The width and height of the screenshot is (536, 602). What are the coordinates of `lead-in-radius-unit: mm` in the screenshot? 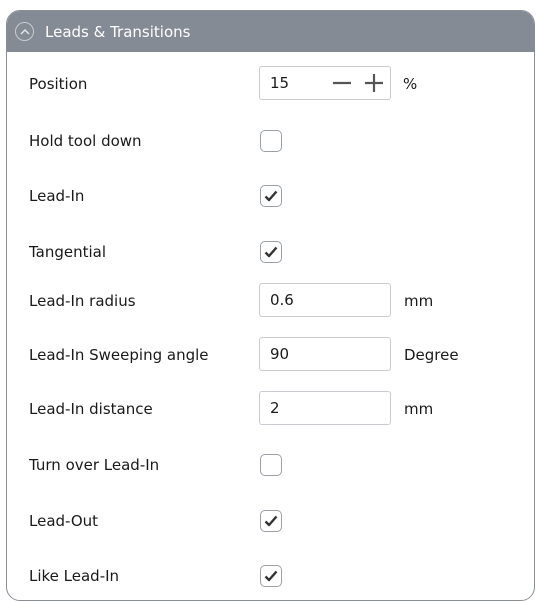 It's located at (419, 301).